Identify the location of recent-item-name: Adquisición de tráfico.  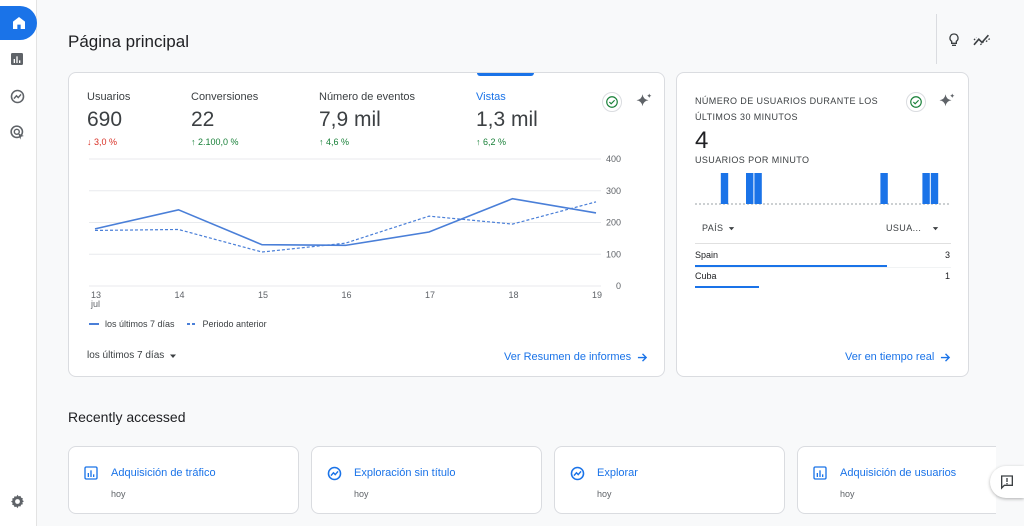
(163, 473).